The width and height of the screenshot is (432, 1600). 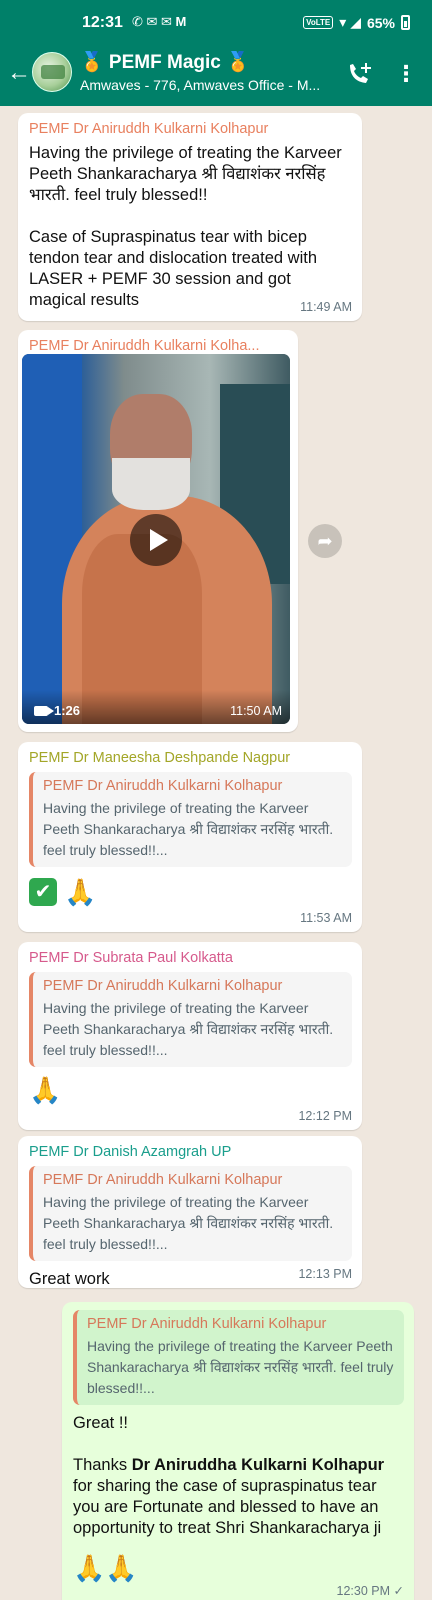 I want to click on message-time: 12:13 PM, so click(x=325, y=1274).